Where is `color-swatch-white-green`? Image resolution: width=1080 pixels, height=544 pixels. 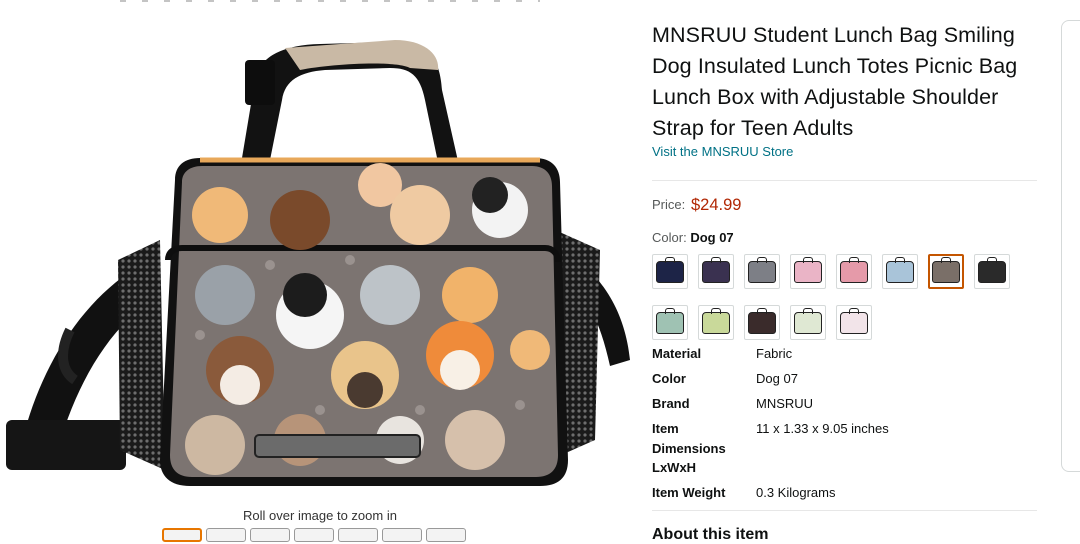 color-swatch-white-green is located at coordinates (808, 322).